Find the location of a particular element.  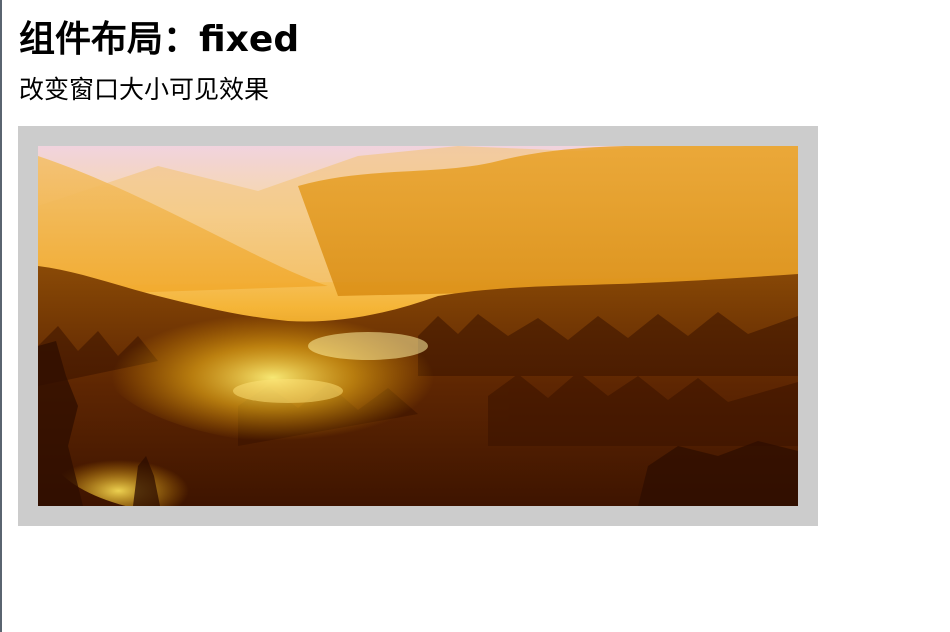

page-subtitle: 改变窗口大小可见效果 is located at coordinates (144, 89).